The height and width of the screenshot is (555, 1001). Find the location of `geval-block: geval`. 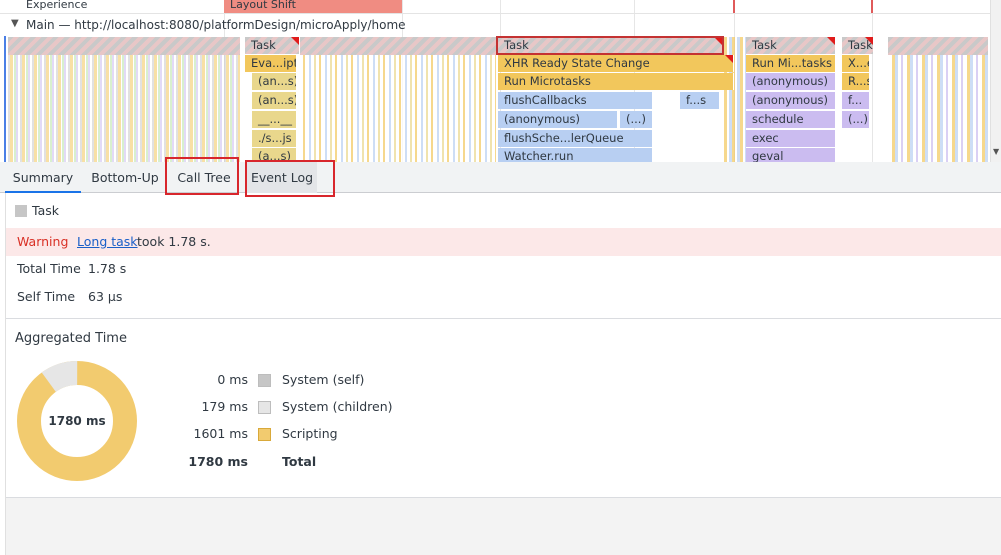

geval-block: geval is located at coordinates (791, 155).